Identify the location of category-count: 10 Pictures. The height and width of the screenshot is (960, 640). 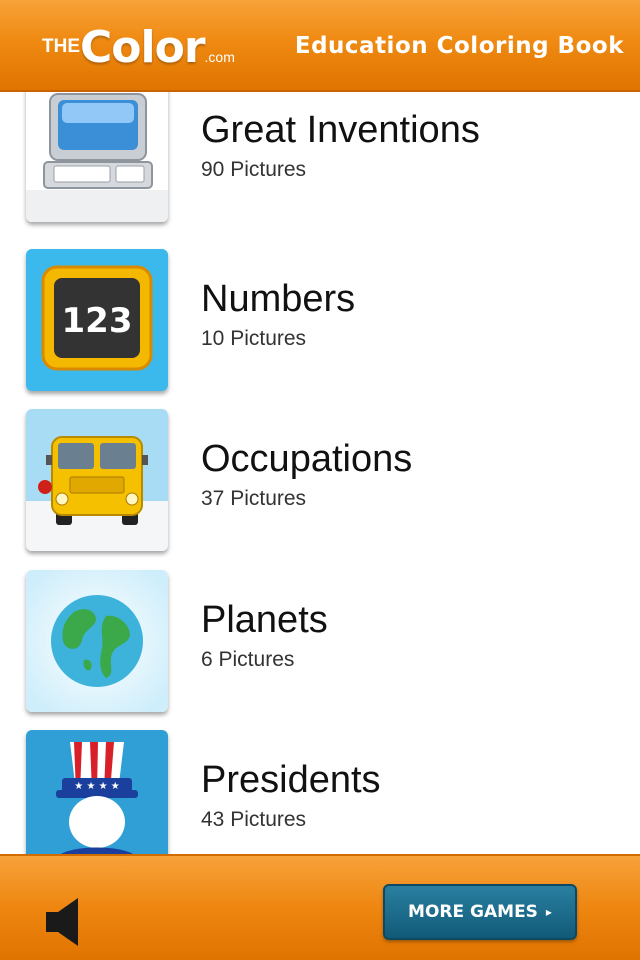
(254, 338).